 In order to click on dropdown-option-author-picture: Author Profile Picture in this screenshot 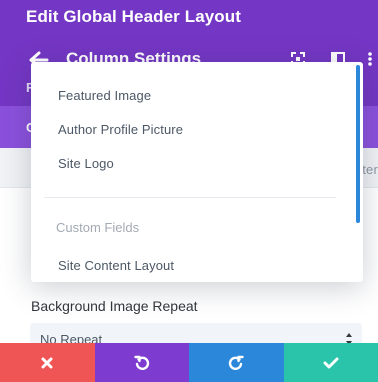, I will do `click(120, 129)`.